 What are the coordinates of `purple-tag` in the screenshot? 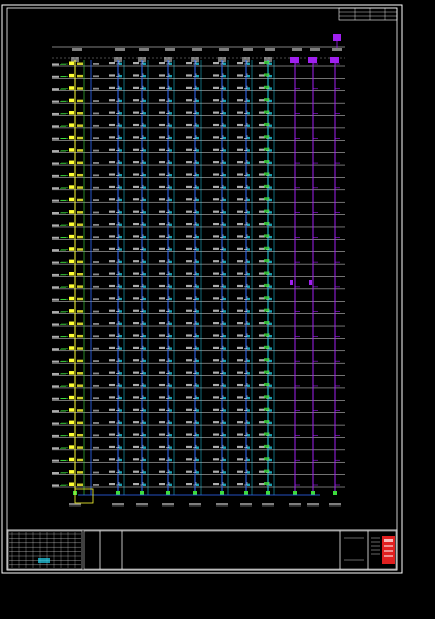 It's located at (337, 37).